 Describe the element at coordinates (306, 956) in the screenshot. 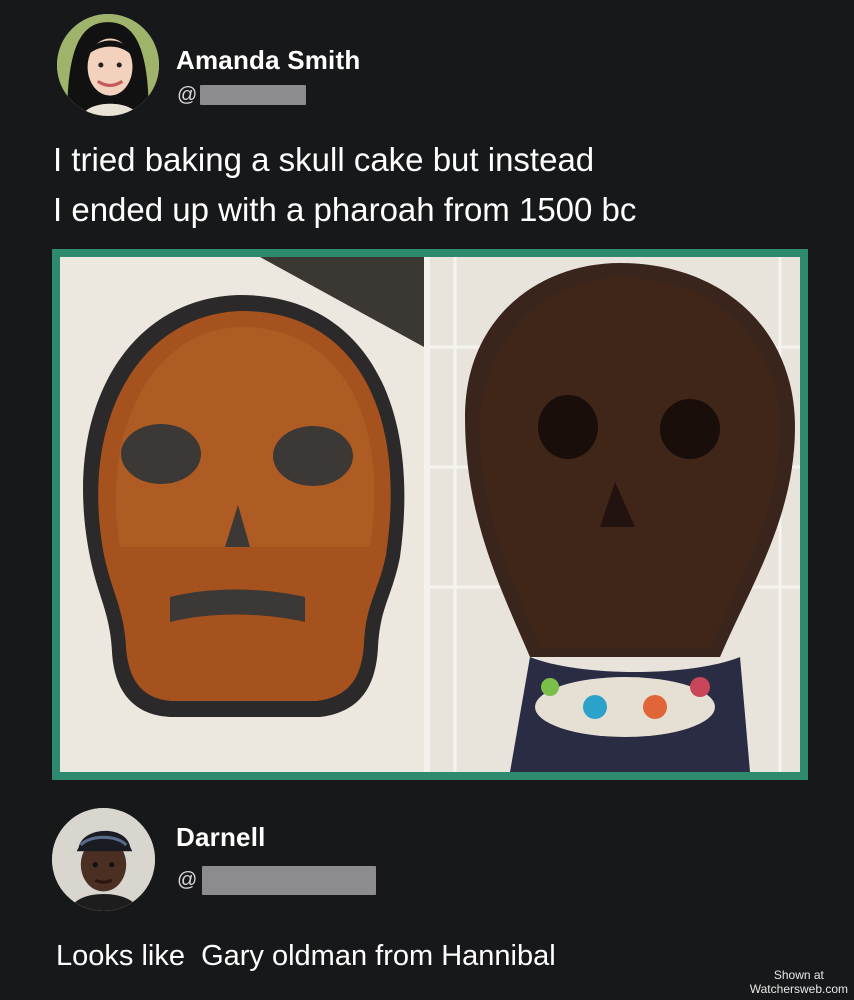

I see `reply-text: Looks like Gary oldman from Hannibal` at that location.